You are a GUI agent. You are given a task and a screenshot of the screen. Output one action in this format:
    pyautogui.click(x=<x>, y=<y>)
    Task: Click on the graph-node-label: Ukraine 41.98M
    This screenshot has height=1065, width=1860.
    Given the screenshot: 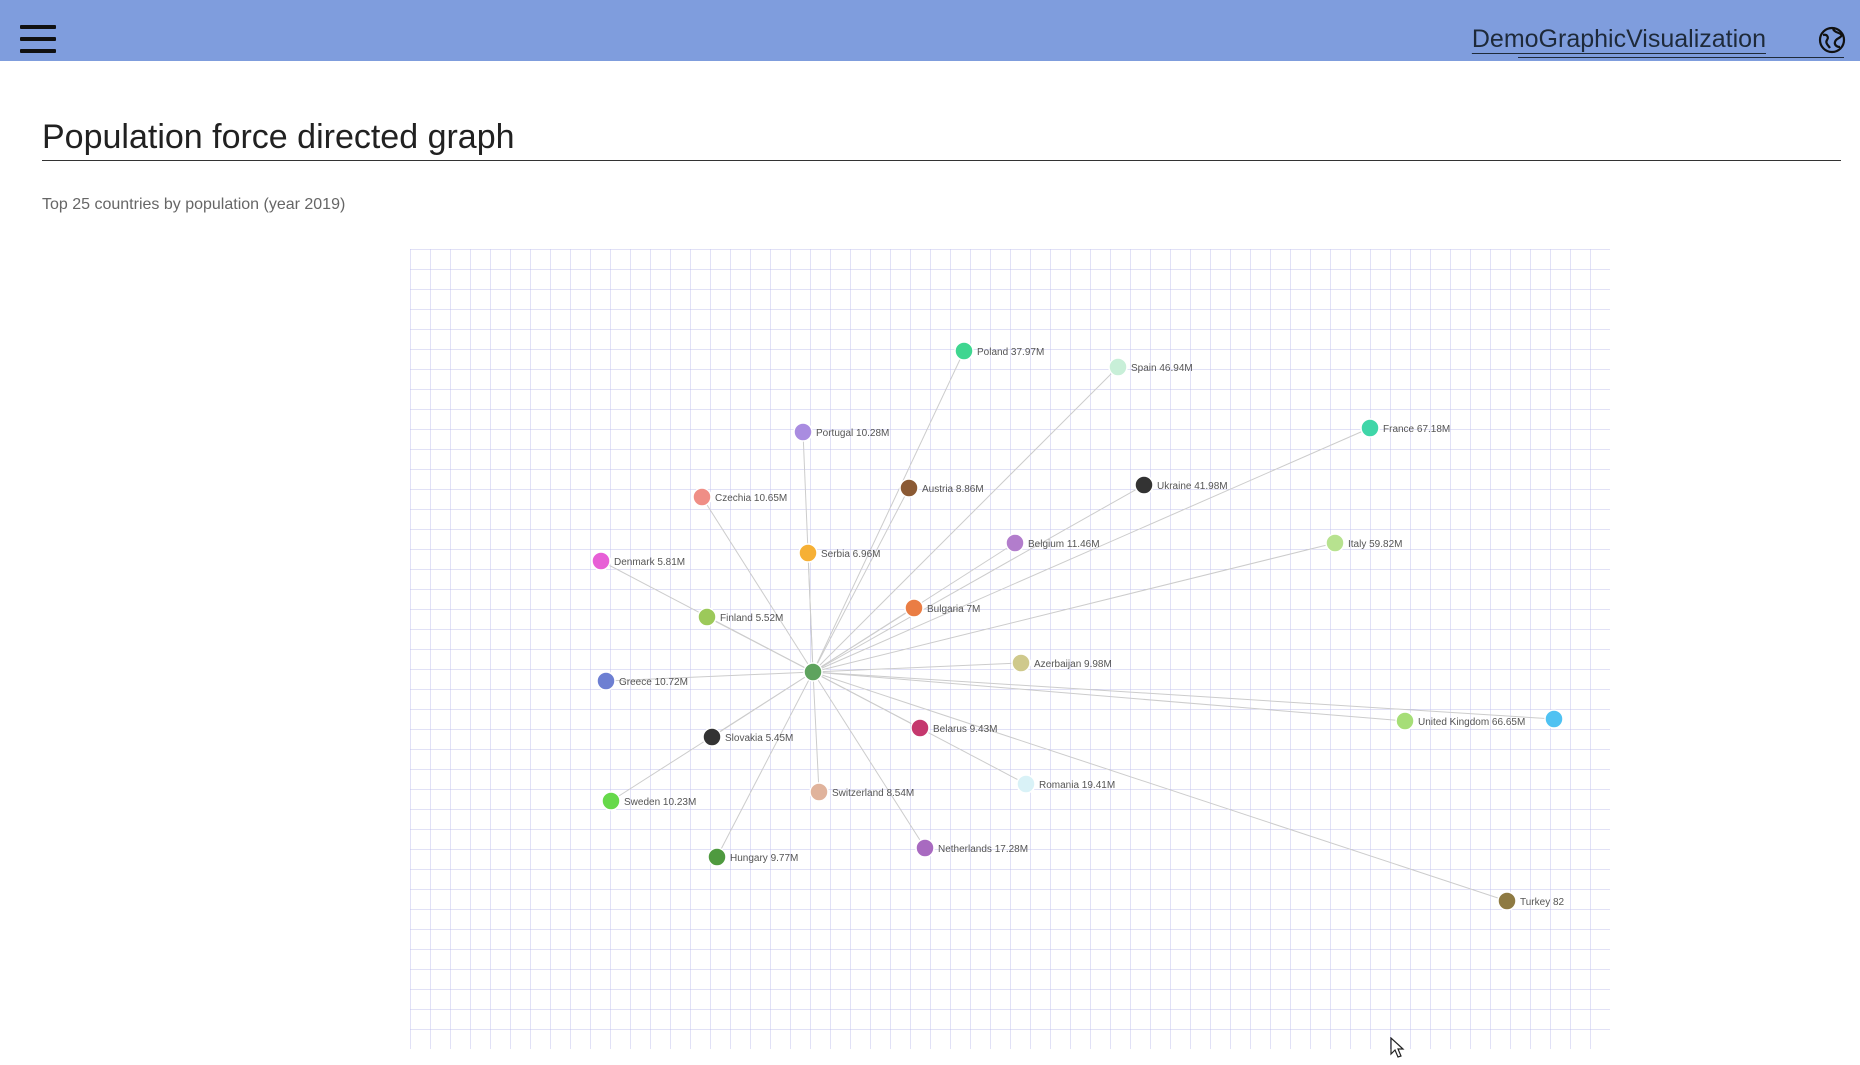 What is the action you would take?
    pyautogui.click(x=1192, y=486)
    